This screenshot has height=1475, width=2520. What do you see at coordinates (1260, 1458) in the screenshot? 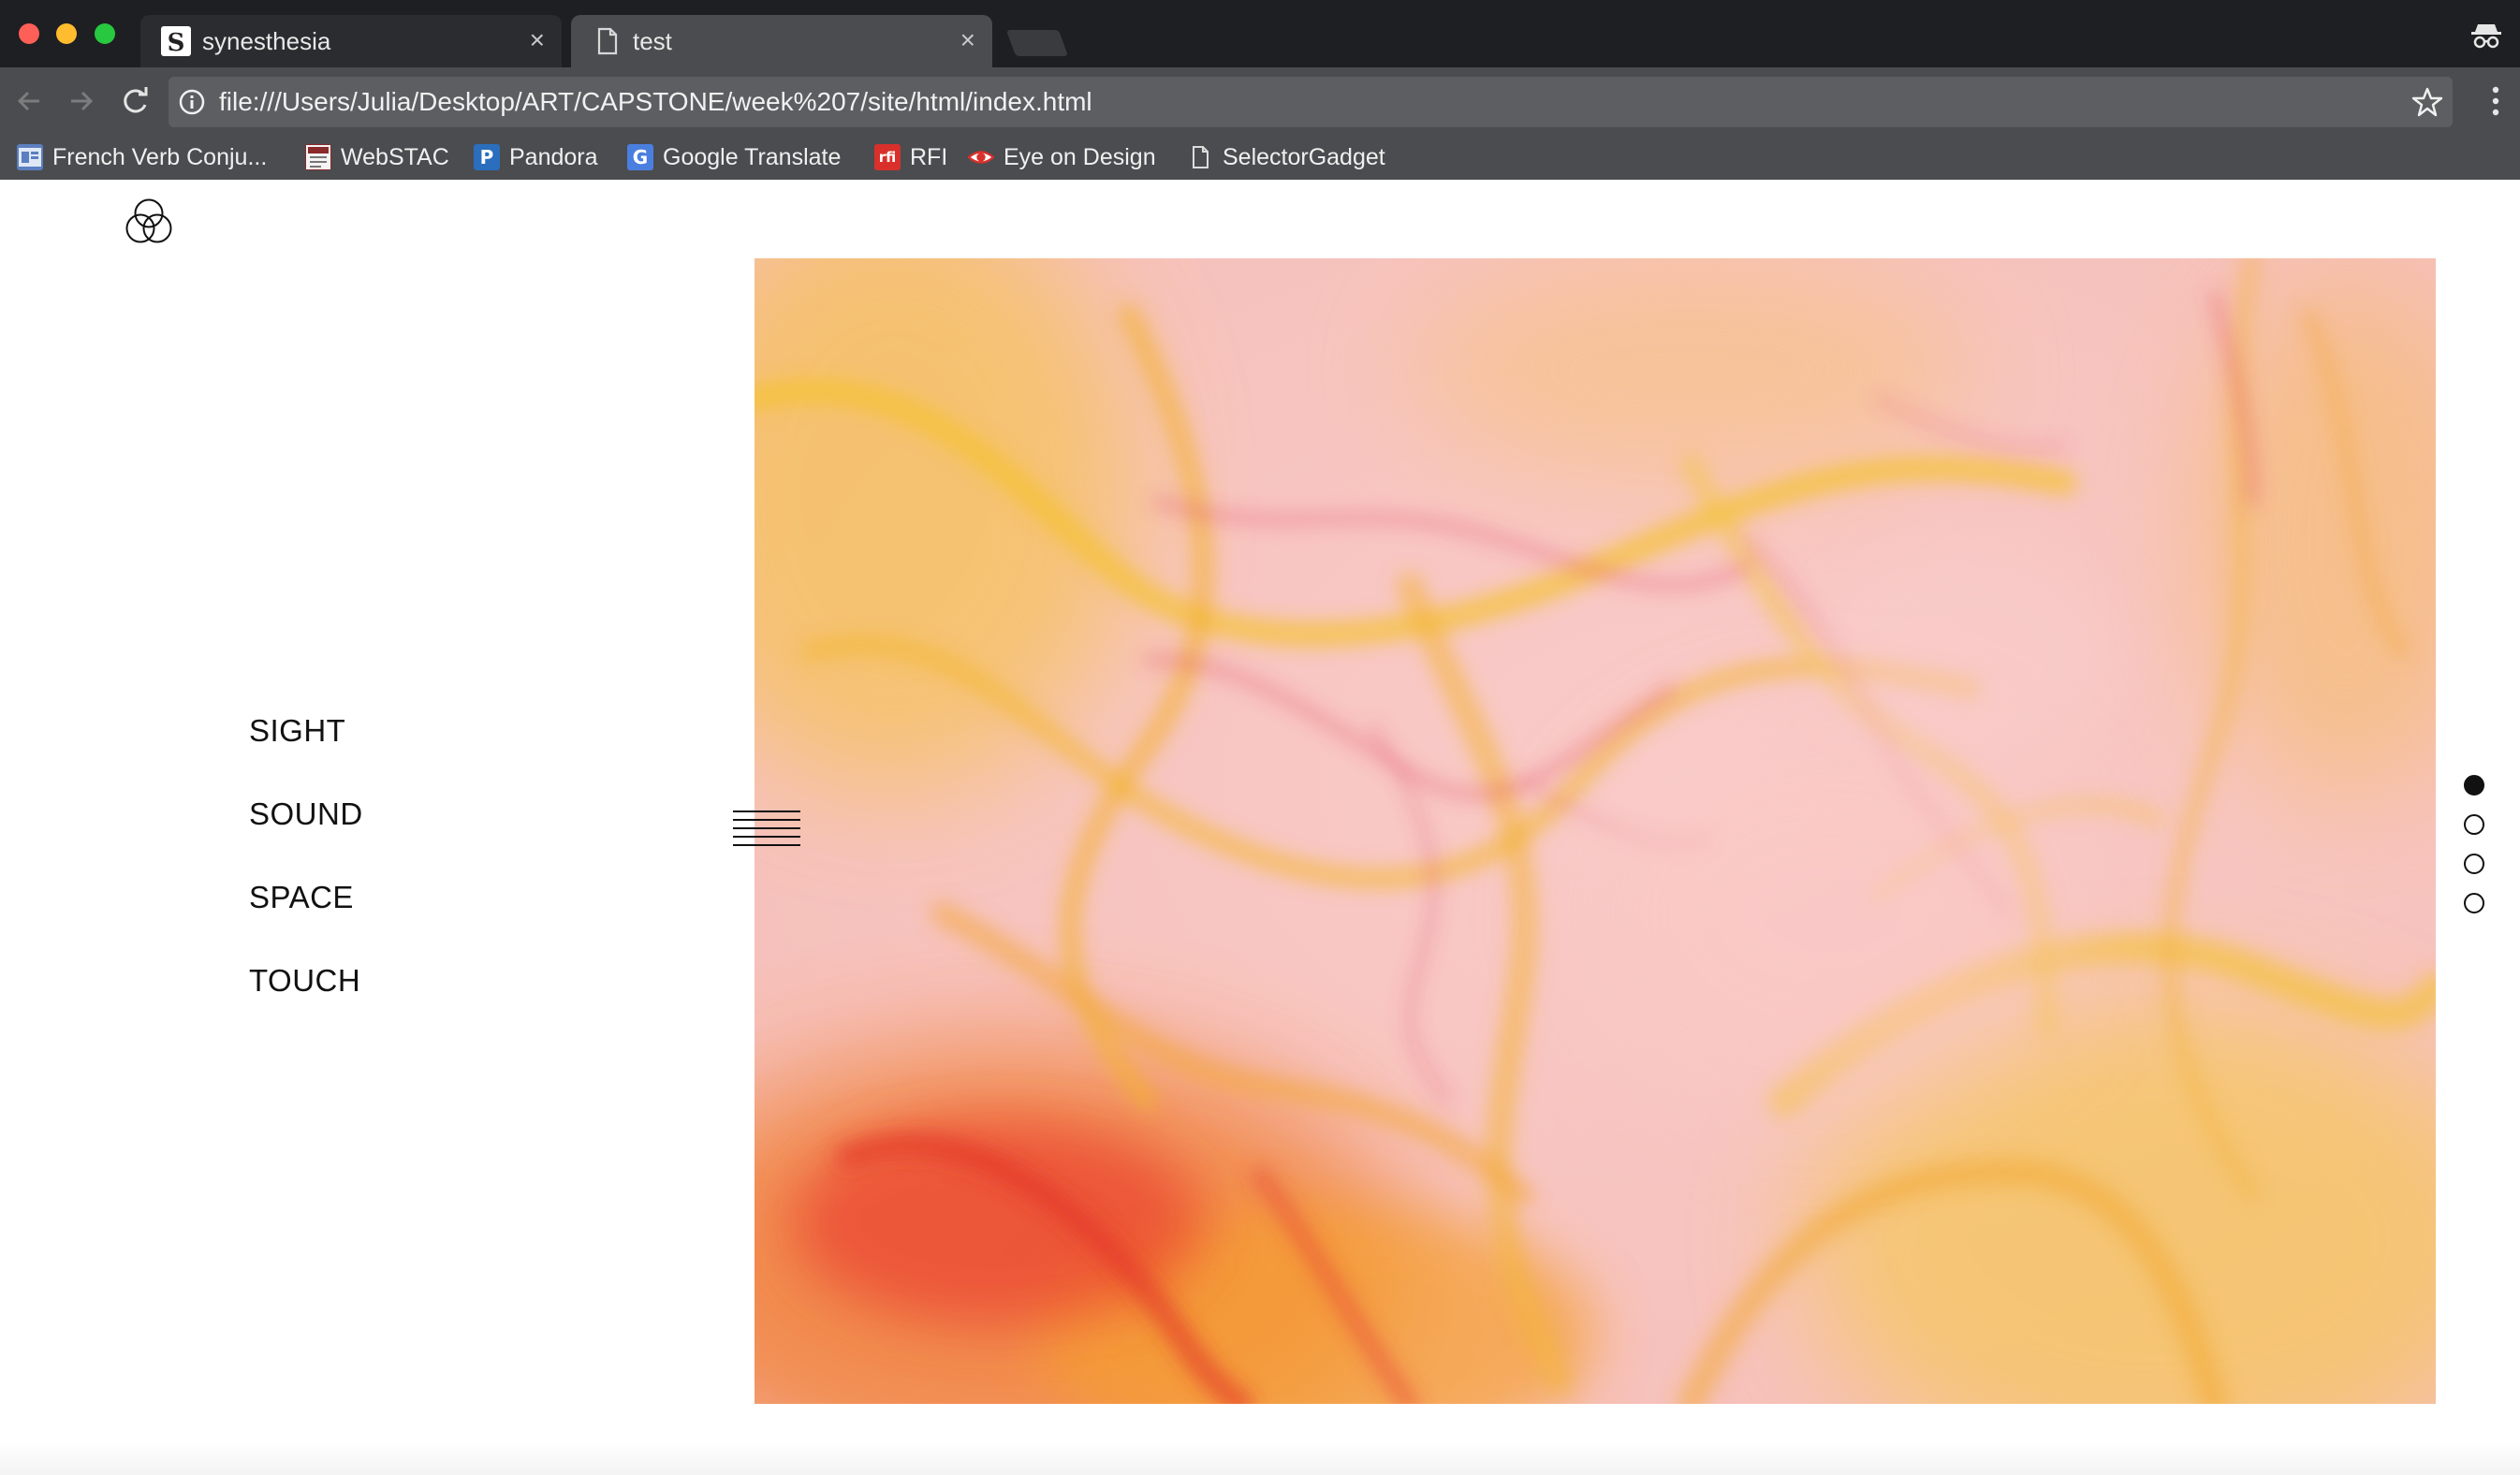
I see `page-footer-shadow` at bounding box center [1260, 1458].